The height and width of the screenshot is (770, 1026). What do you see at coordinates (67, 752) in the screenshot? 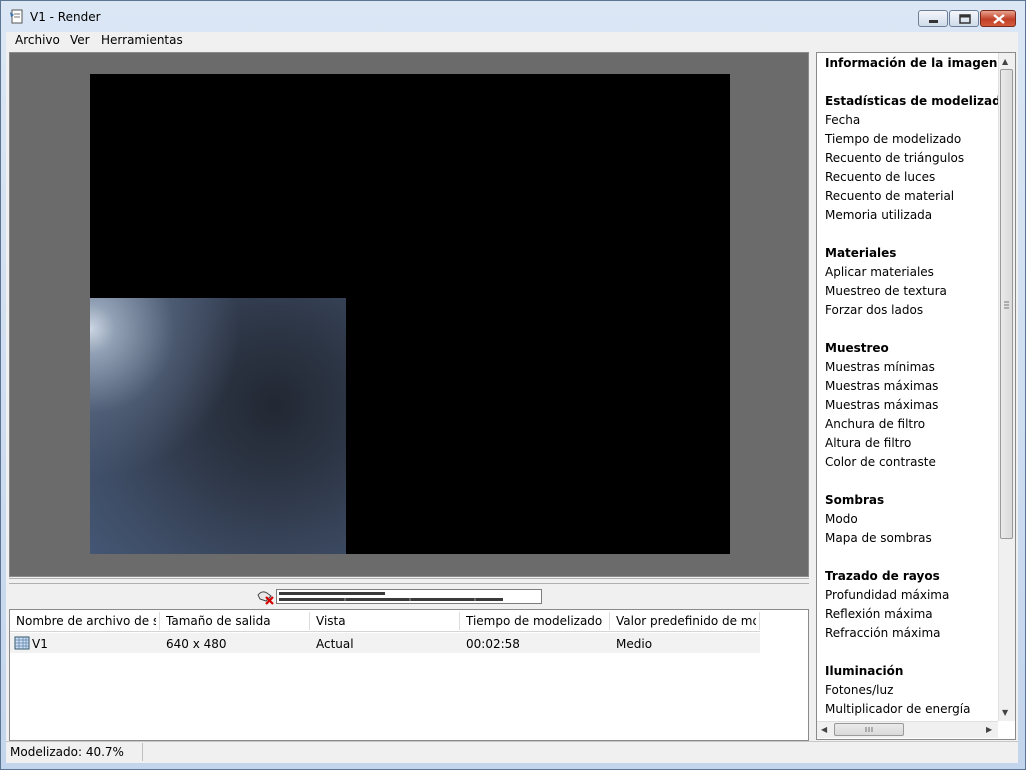
I see `status-text: Modelizado: 40.7%` at bounding box center [67, 752].